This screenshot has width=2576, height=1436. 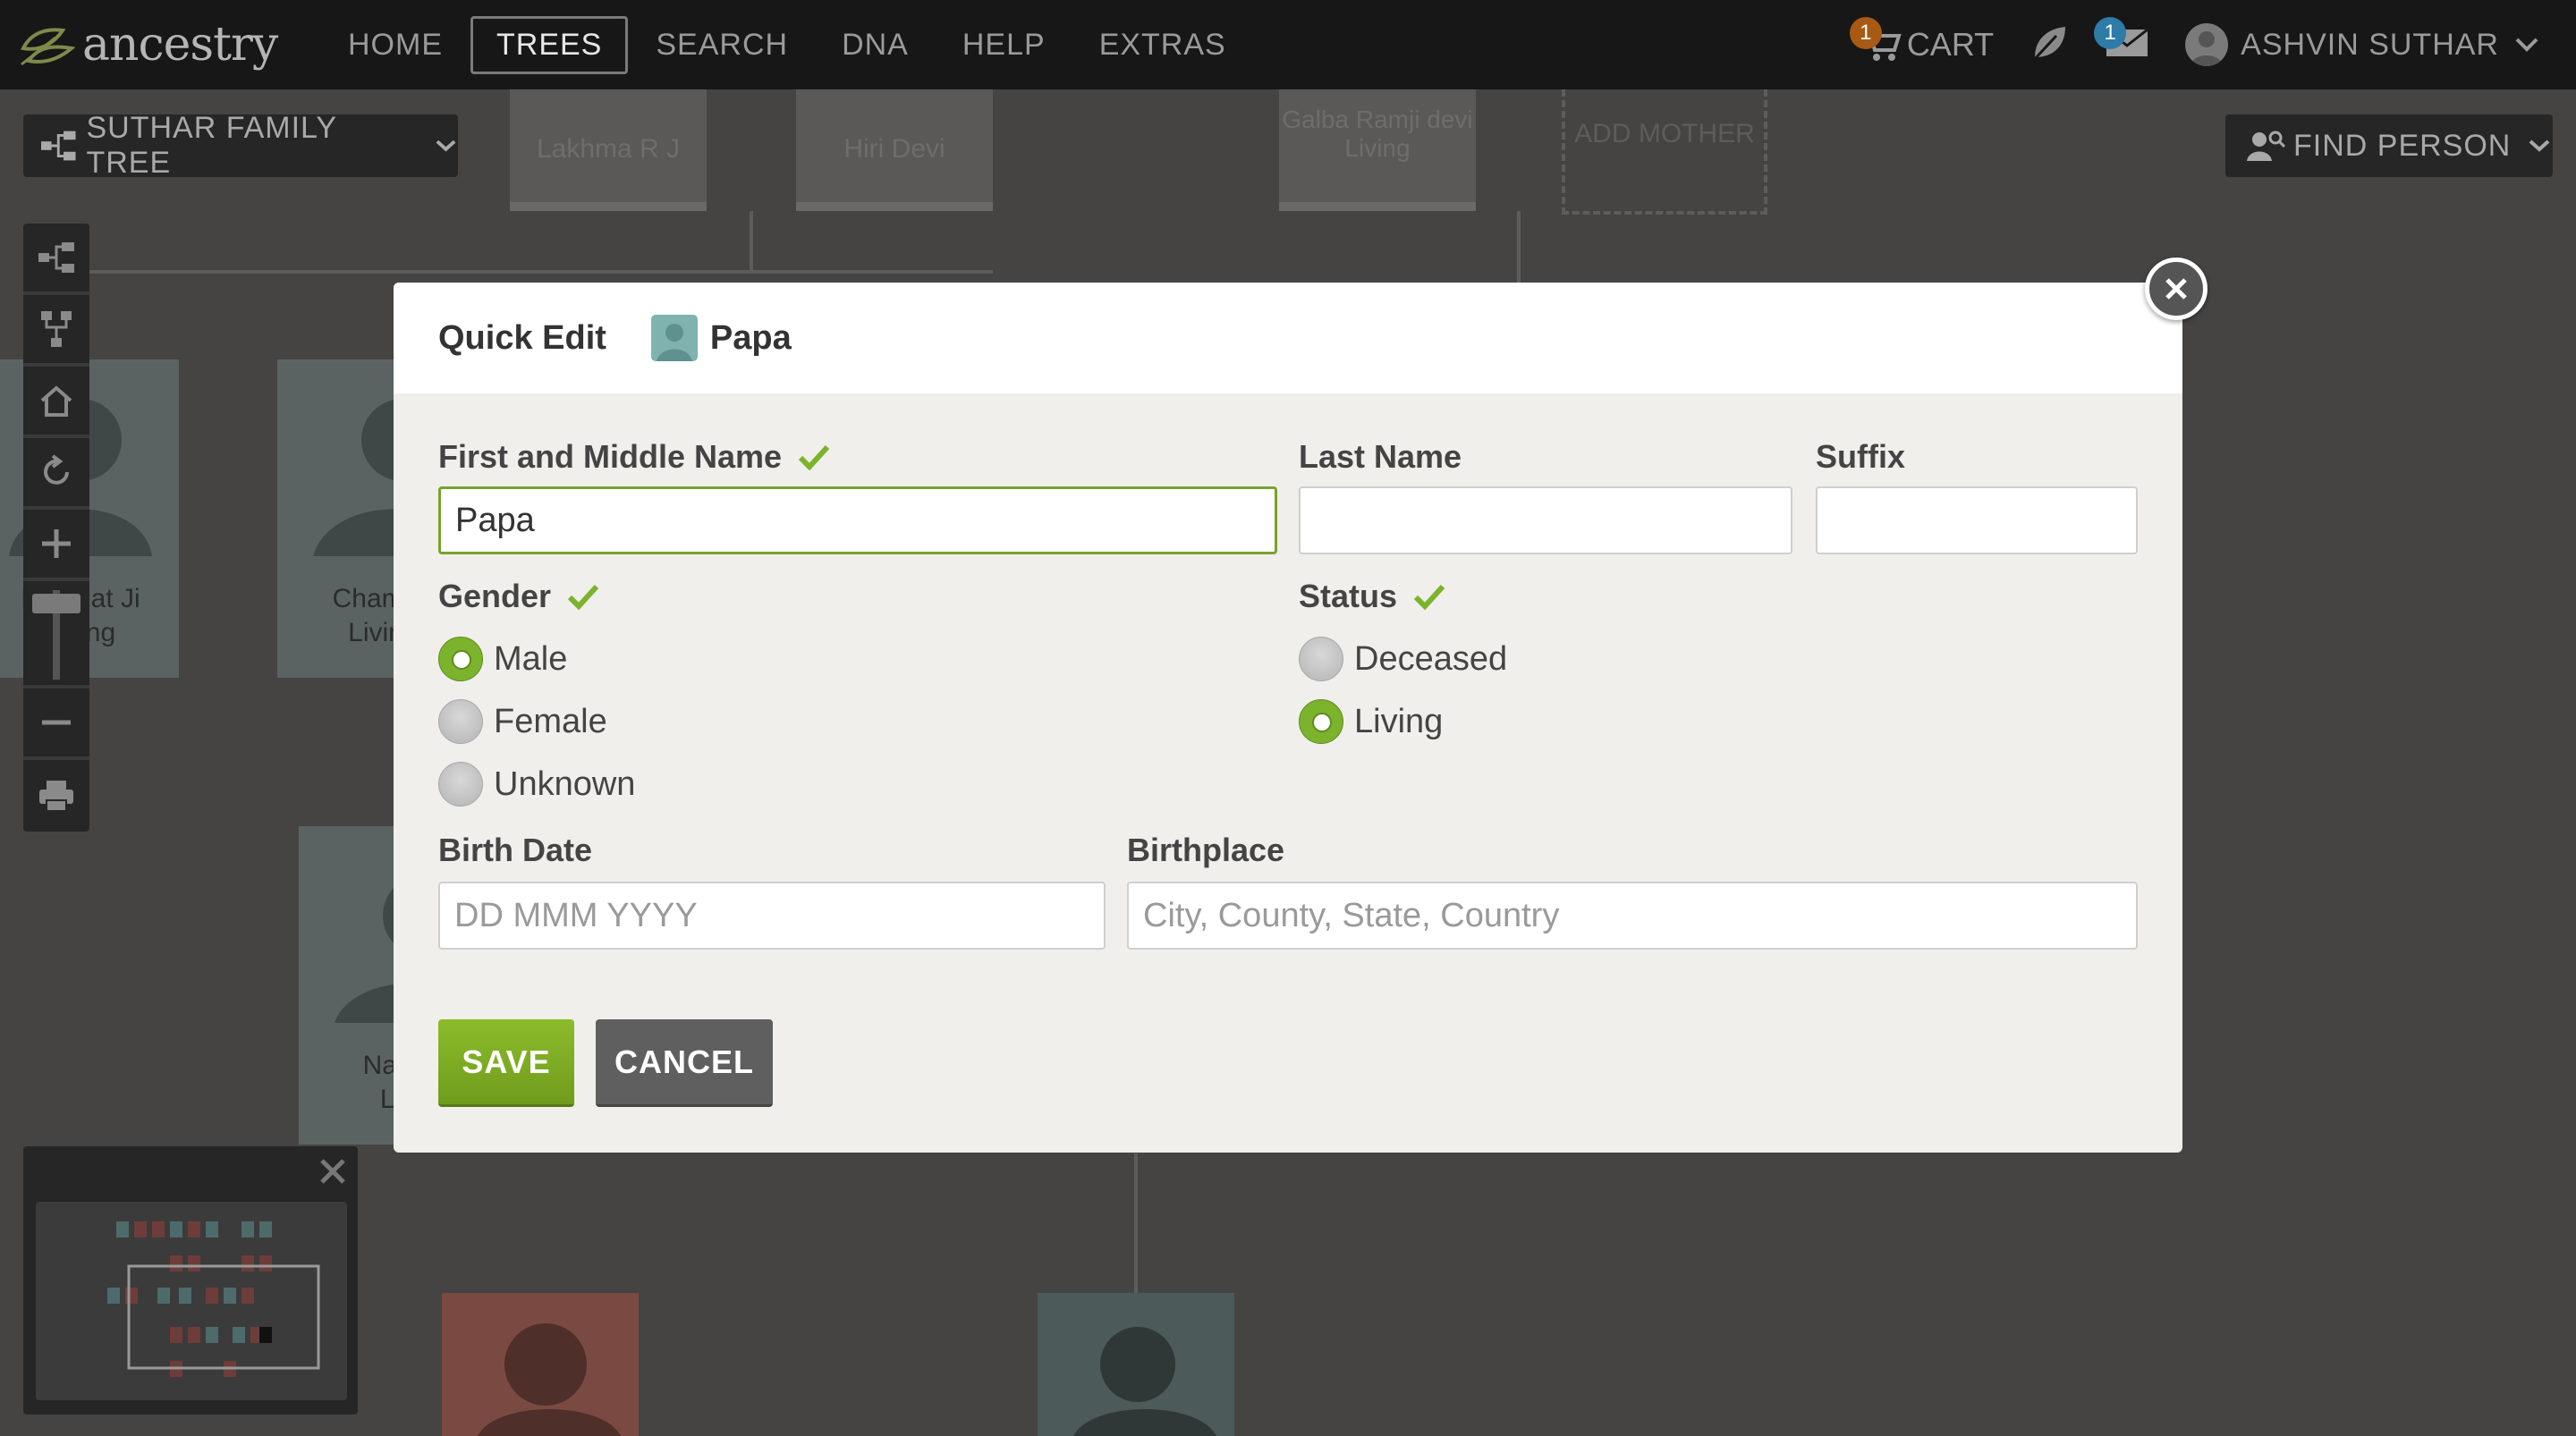 What do you see at coordinates (608, 150) in the screenshot?
I see `tree-card-lakhma: Lakhma R J` at bounding box center [608, 150].